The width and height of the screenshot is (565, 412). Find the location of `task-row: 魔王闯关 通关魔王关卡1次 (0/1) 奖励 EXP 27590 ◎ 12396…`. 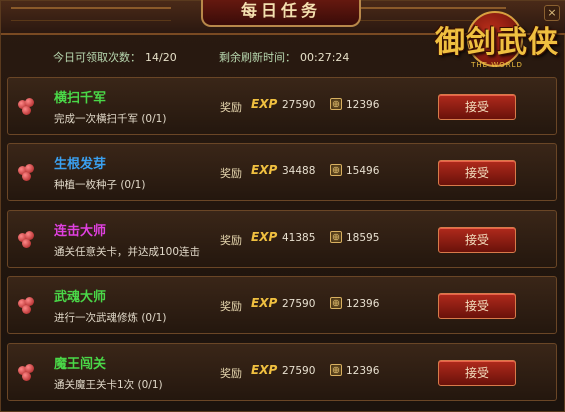

task-row: 魔王闯关 通关魔王关卡1次 (0/1) 奖励 EXP 27590 ◎ 12396… is located at coordinates (282, 372).